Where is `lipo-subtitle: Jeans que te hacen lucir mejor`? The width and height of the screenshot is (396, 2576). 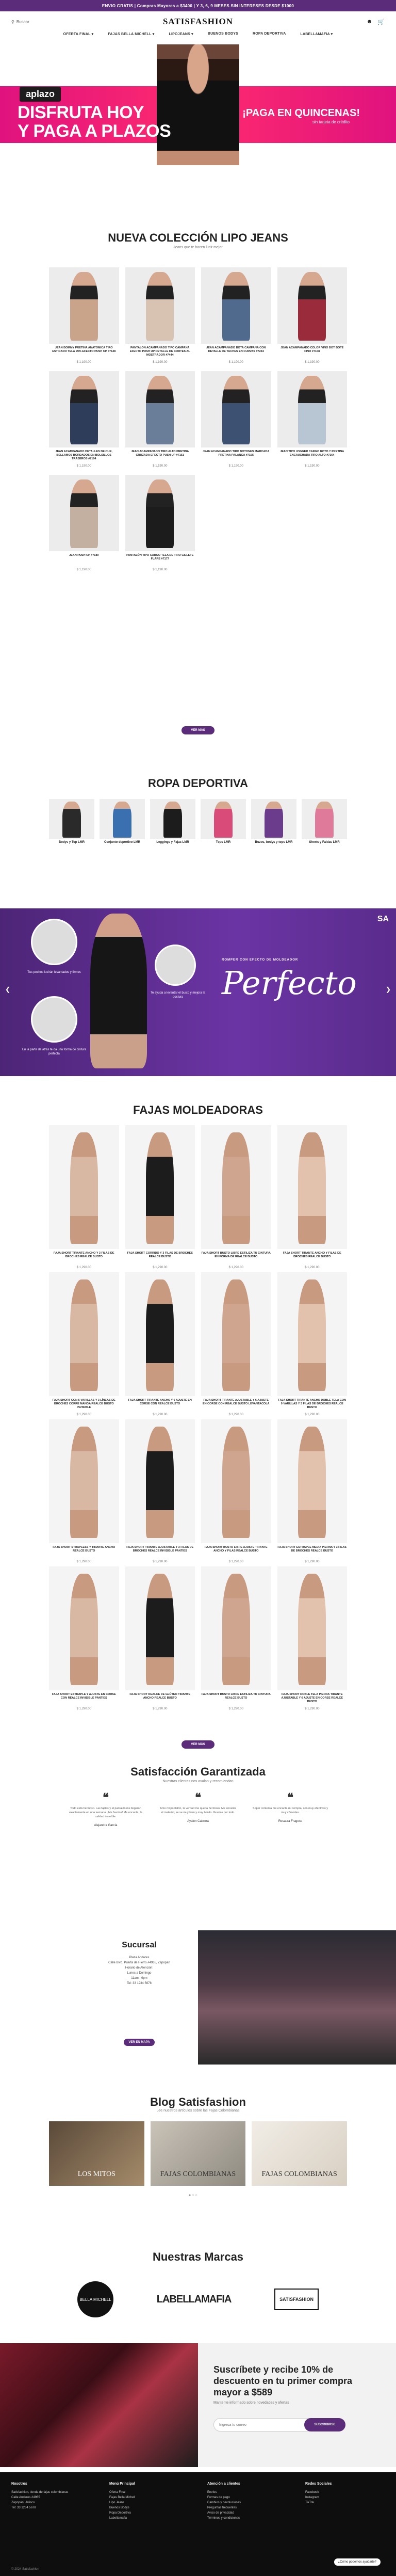 lipo-subtitle: Jeans que te hacen lucir mejor is located at coordinates (198, 247).